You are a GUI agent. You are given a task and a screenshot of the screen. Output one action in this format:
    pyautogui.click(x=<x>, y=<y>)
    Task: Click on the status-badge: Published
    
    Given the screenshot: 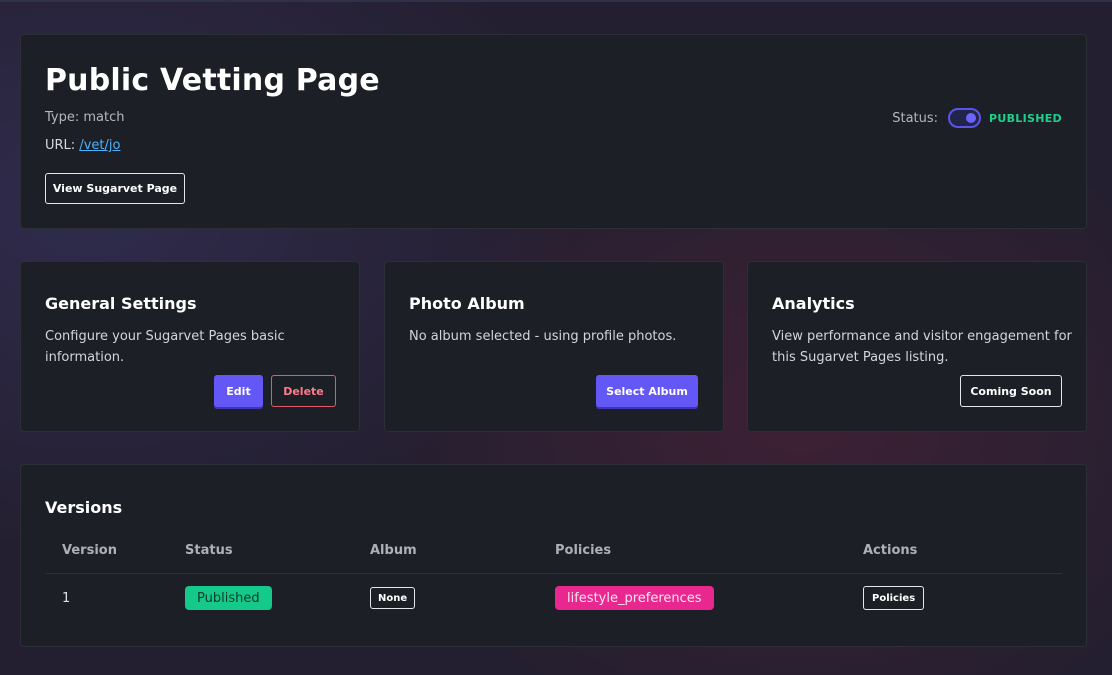 What is the action you would take?
    pyautogui.click(x=228, y=598)
    